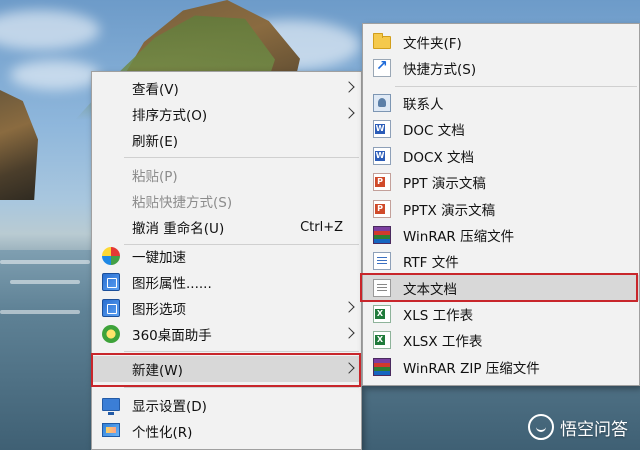 The image size is (640, 450). What do you see at coordinates (501, 156) in the screenshot?
I see `submenu-item-docx: DOCX 文档` at bounding box center [501, 156].